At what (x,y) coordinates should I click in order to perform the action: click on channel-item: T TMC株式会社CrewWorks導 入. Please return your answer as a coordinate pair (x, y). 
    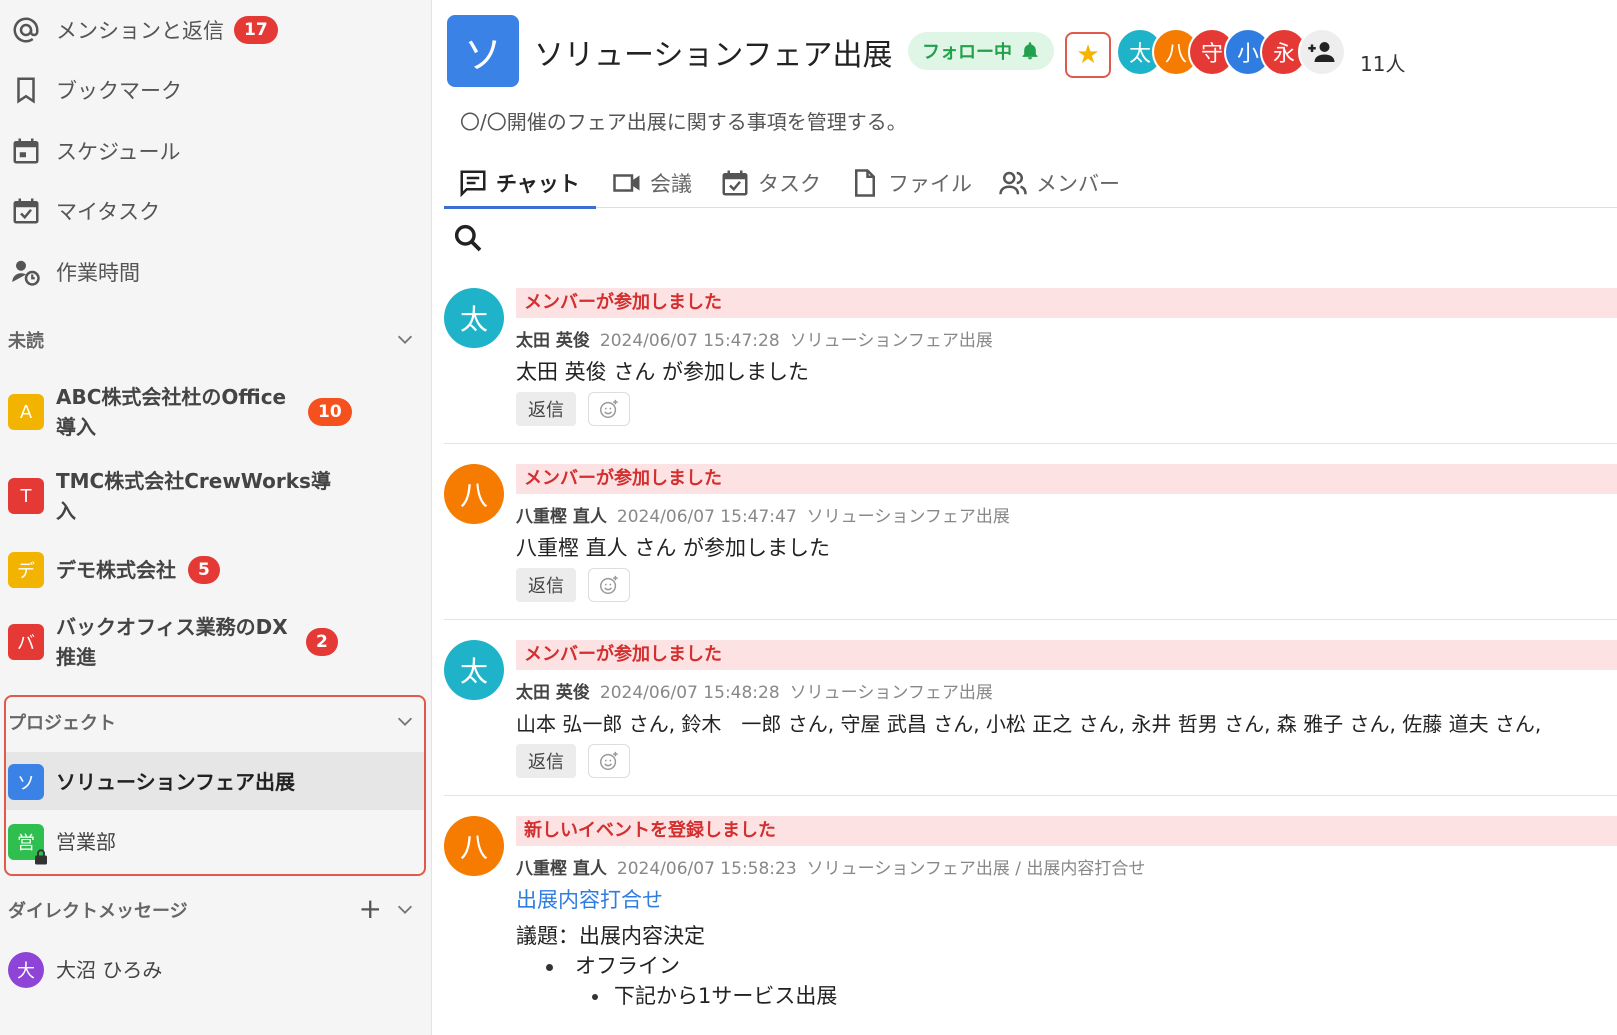
    Looking at the image, I should click on (215, 496).